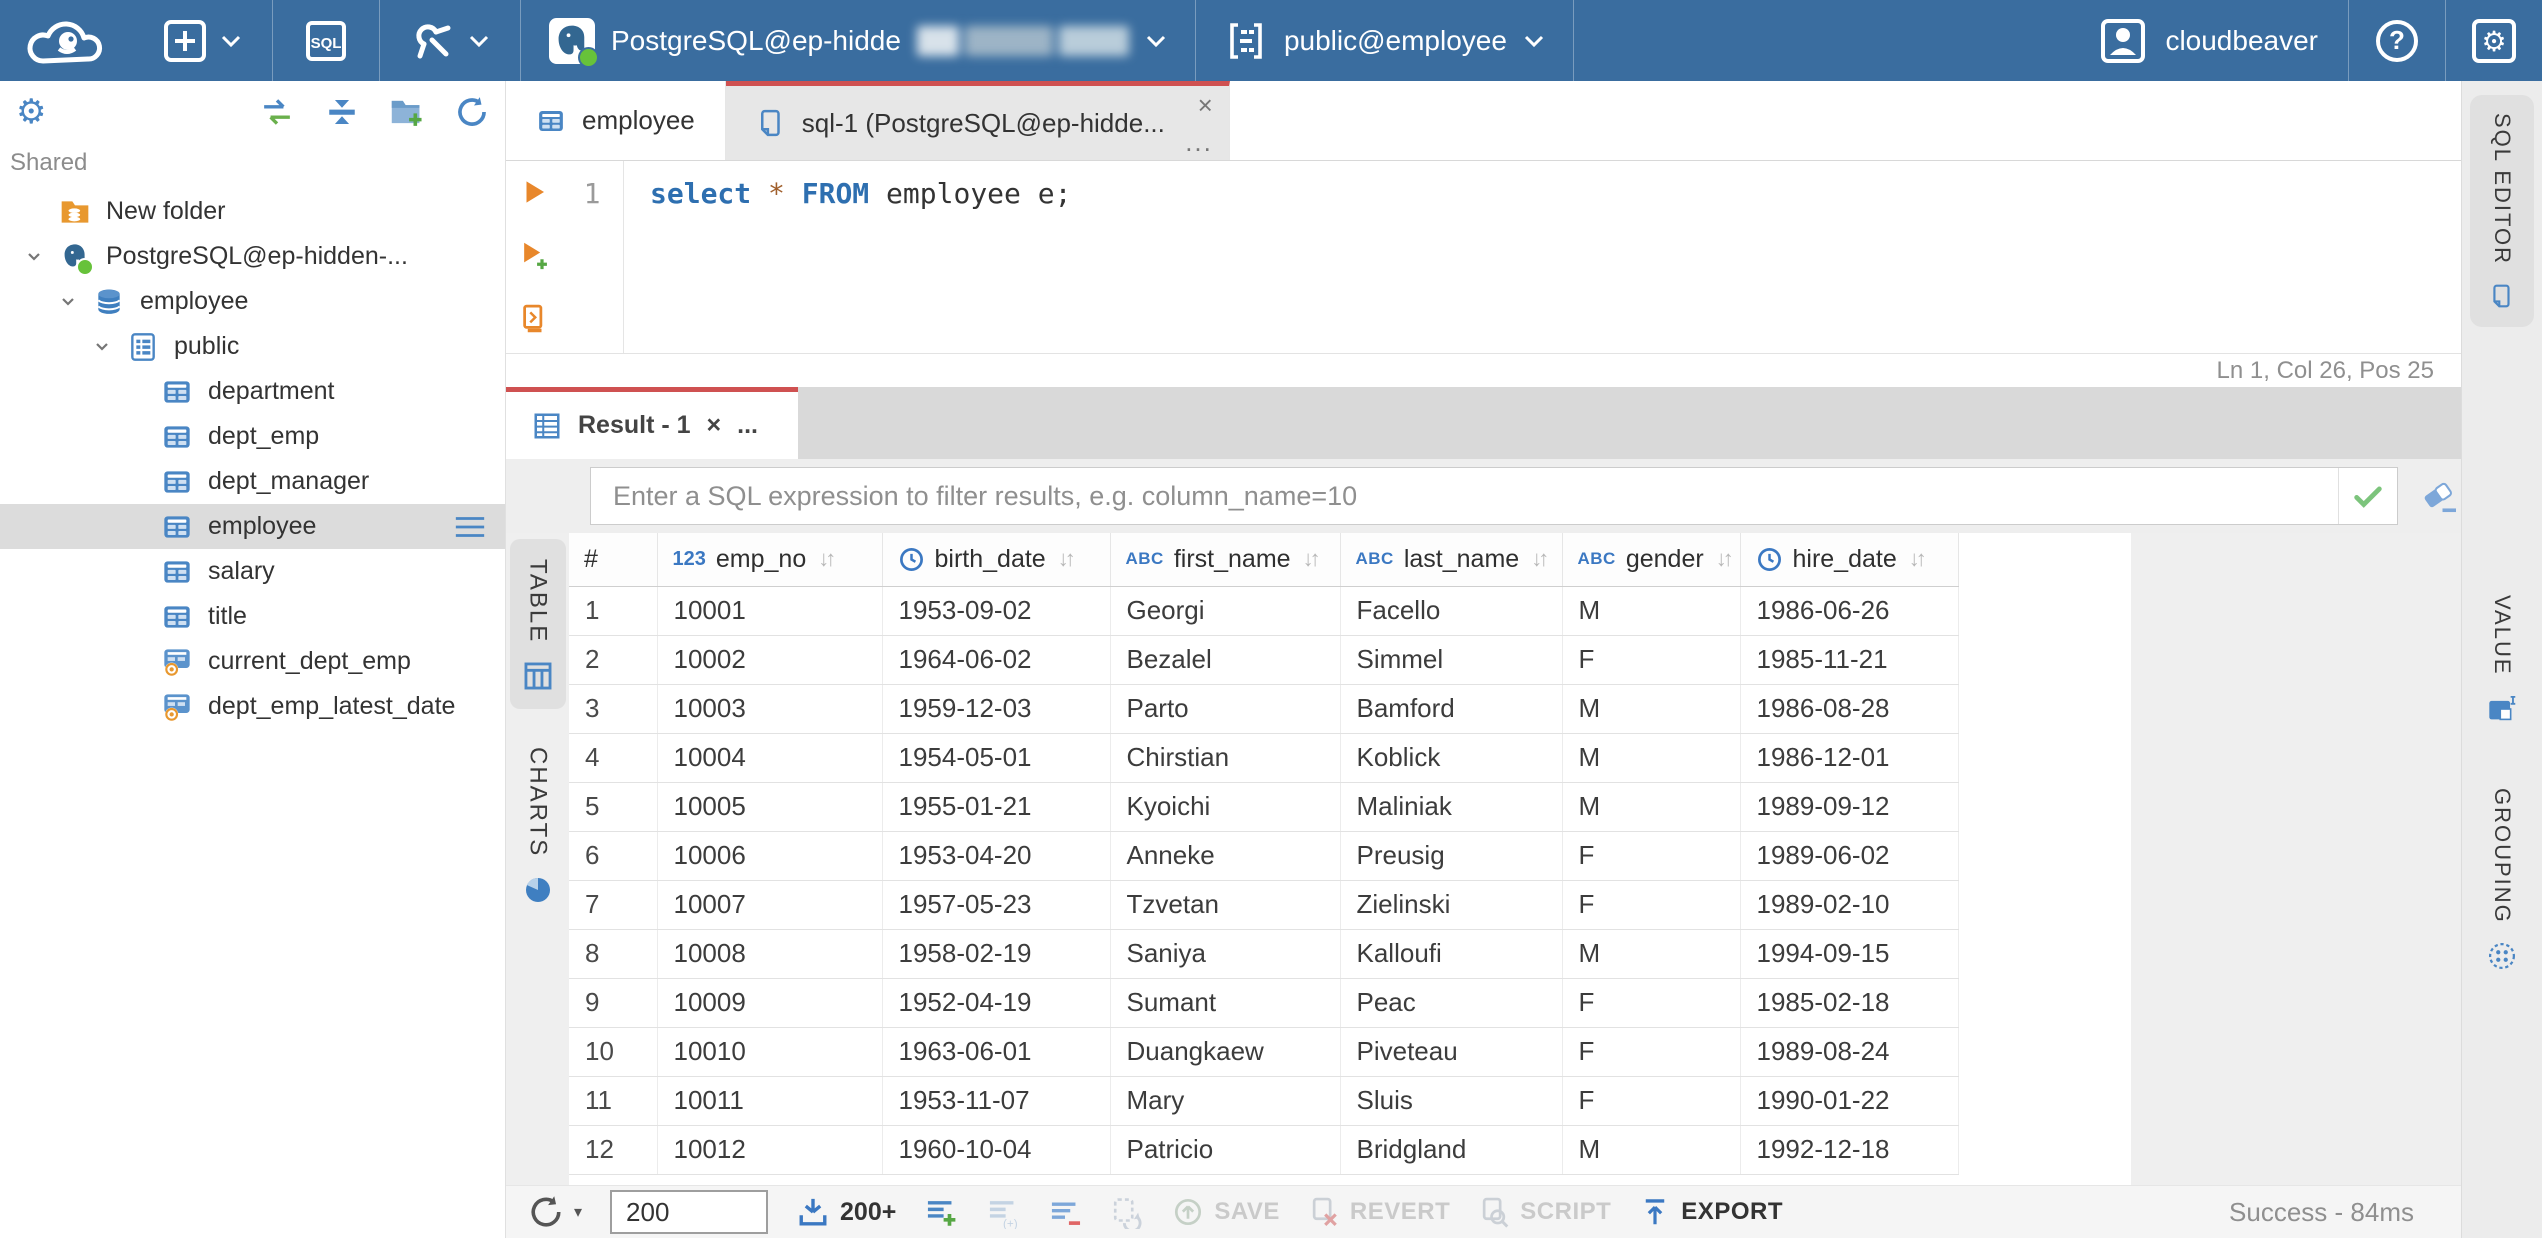 This screenshot has height=1238, width=2542. I want to click on tab-value-panel: VALUE, so click(2502, 659).